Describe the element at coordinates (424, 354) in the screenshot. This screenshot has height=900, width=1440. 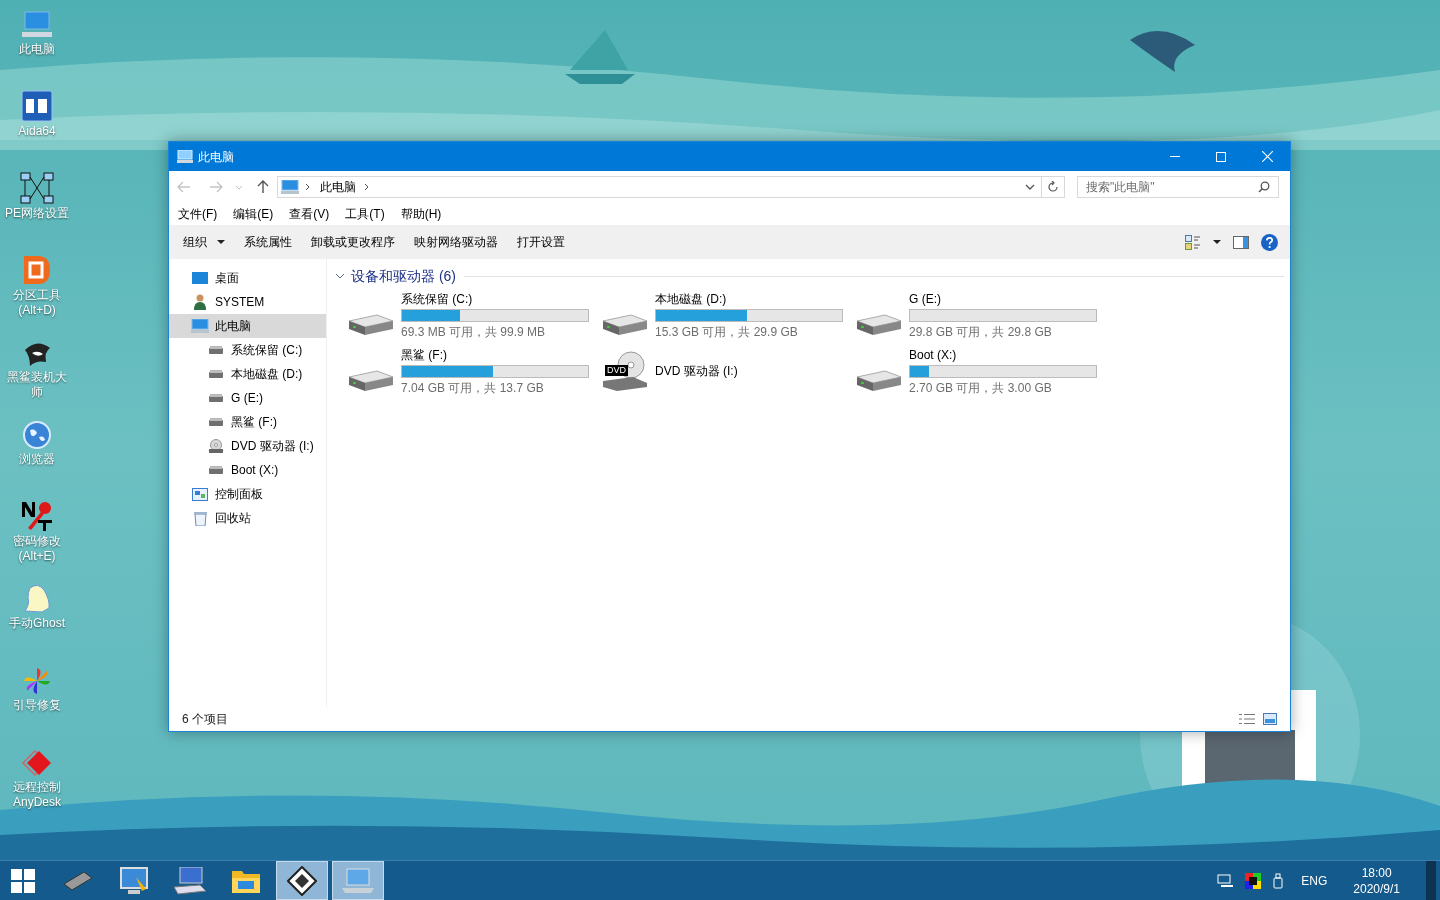
I see `drive-name: 黑鲨 (F:)` at that location.